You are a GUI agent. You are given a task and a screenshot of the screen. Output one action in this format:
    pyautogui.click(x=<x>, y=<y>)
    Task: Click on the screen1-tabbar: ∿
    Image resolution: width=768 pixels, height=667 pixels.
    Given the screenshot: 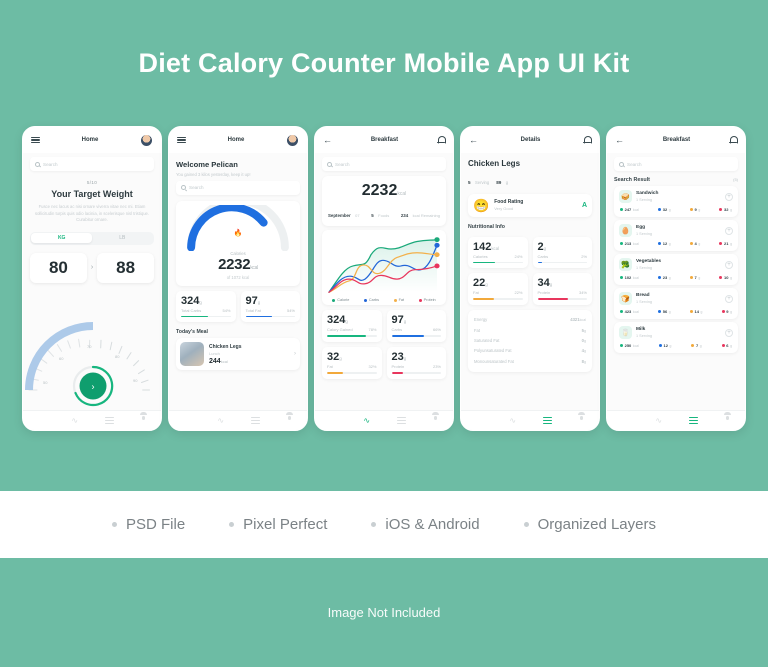 What is the action you would take?
    pyautogui.click(x=92, y=420)
    